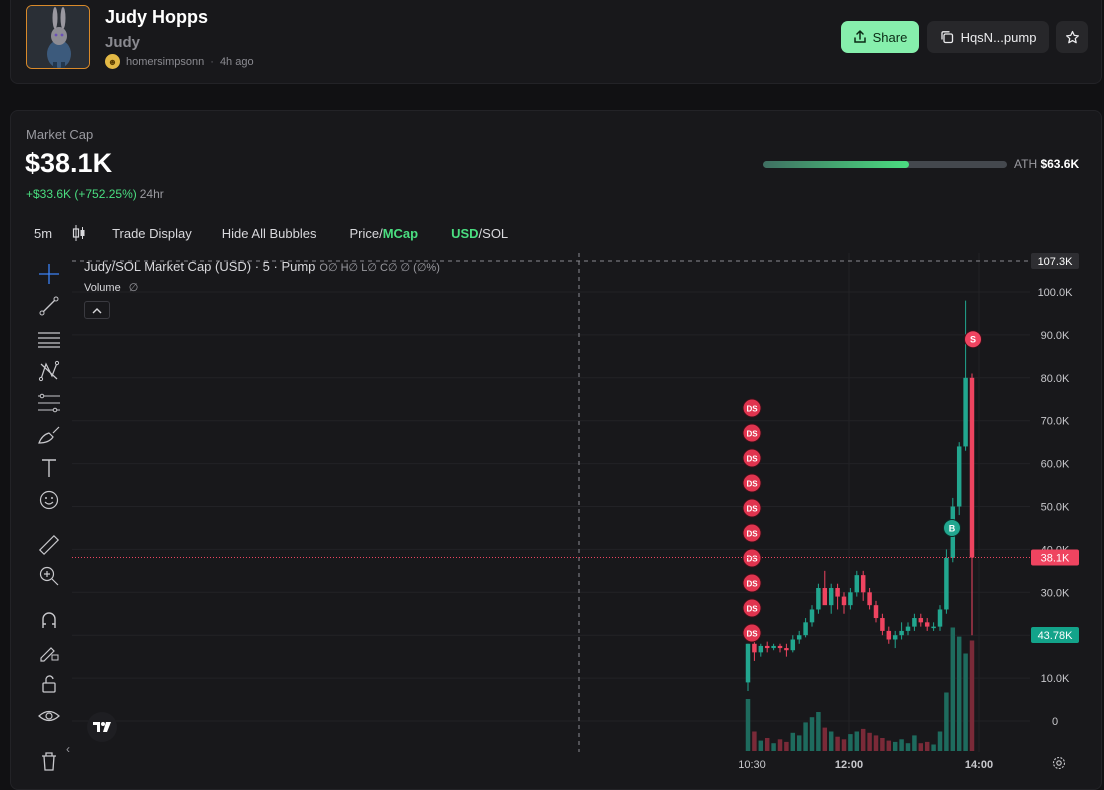 This screenshot has height=790, width=1104. What do you see at coordinates (1060, 164) in the screenshot?
I see `ath-value: $63.6K` at bounding box center [1060, 164].